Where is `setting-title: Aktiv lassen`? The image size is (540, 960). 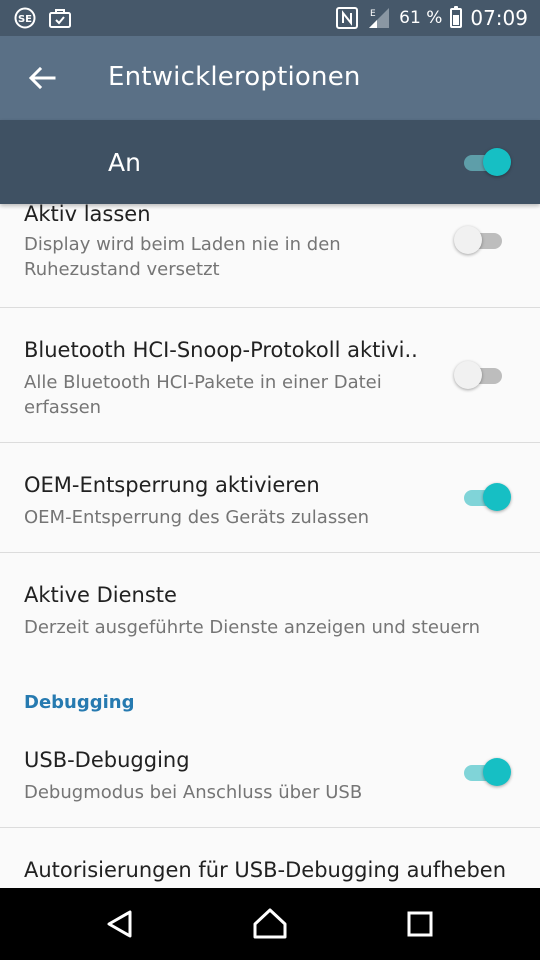 setting-title: Aktiv lassen is located at coordinates (87, 215).